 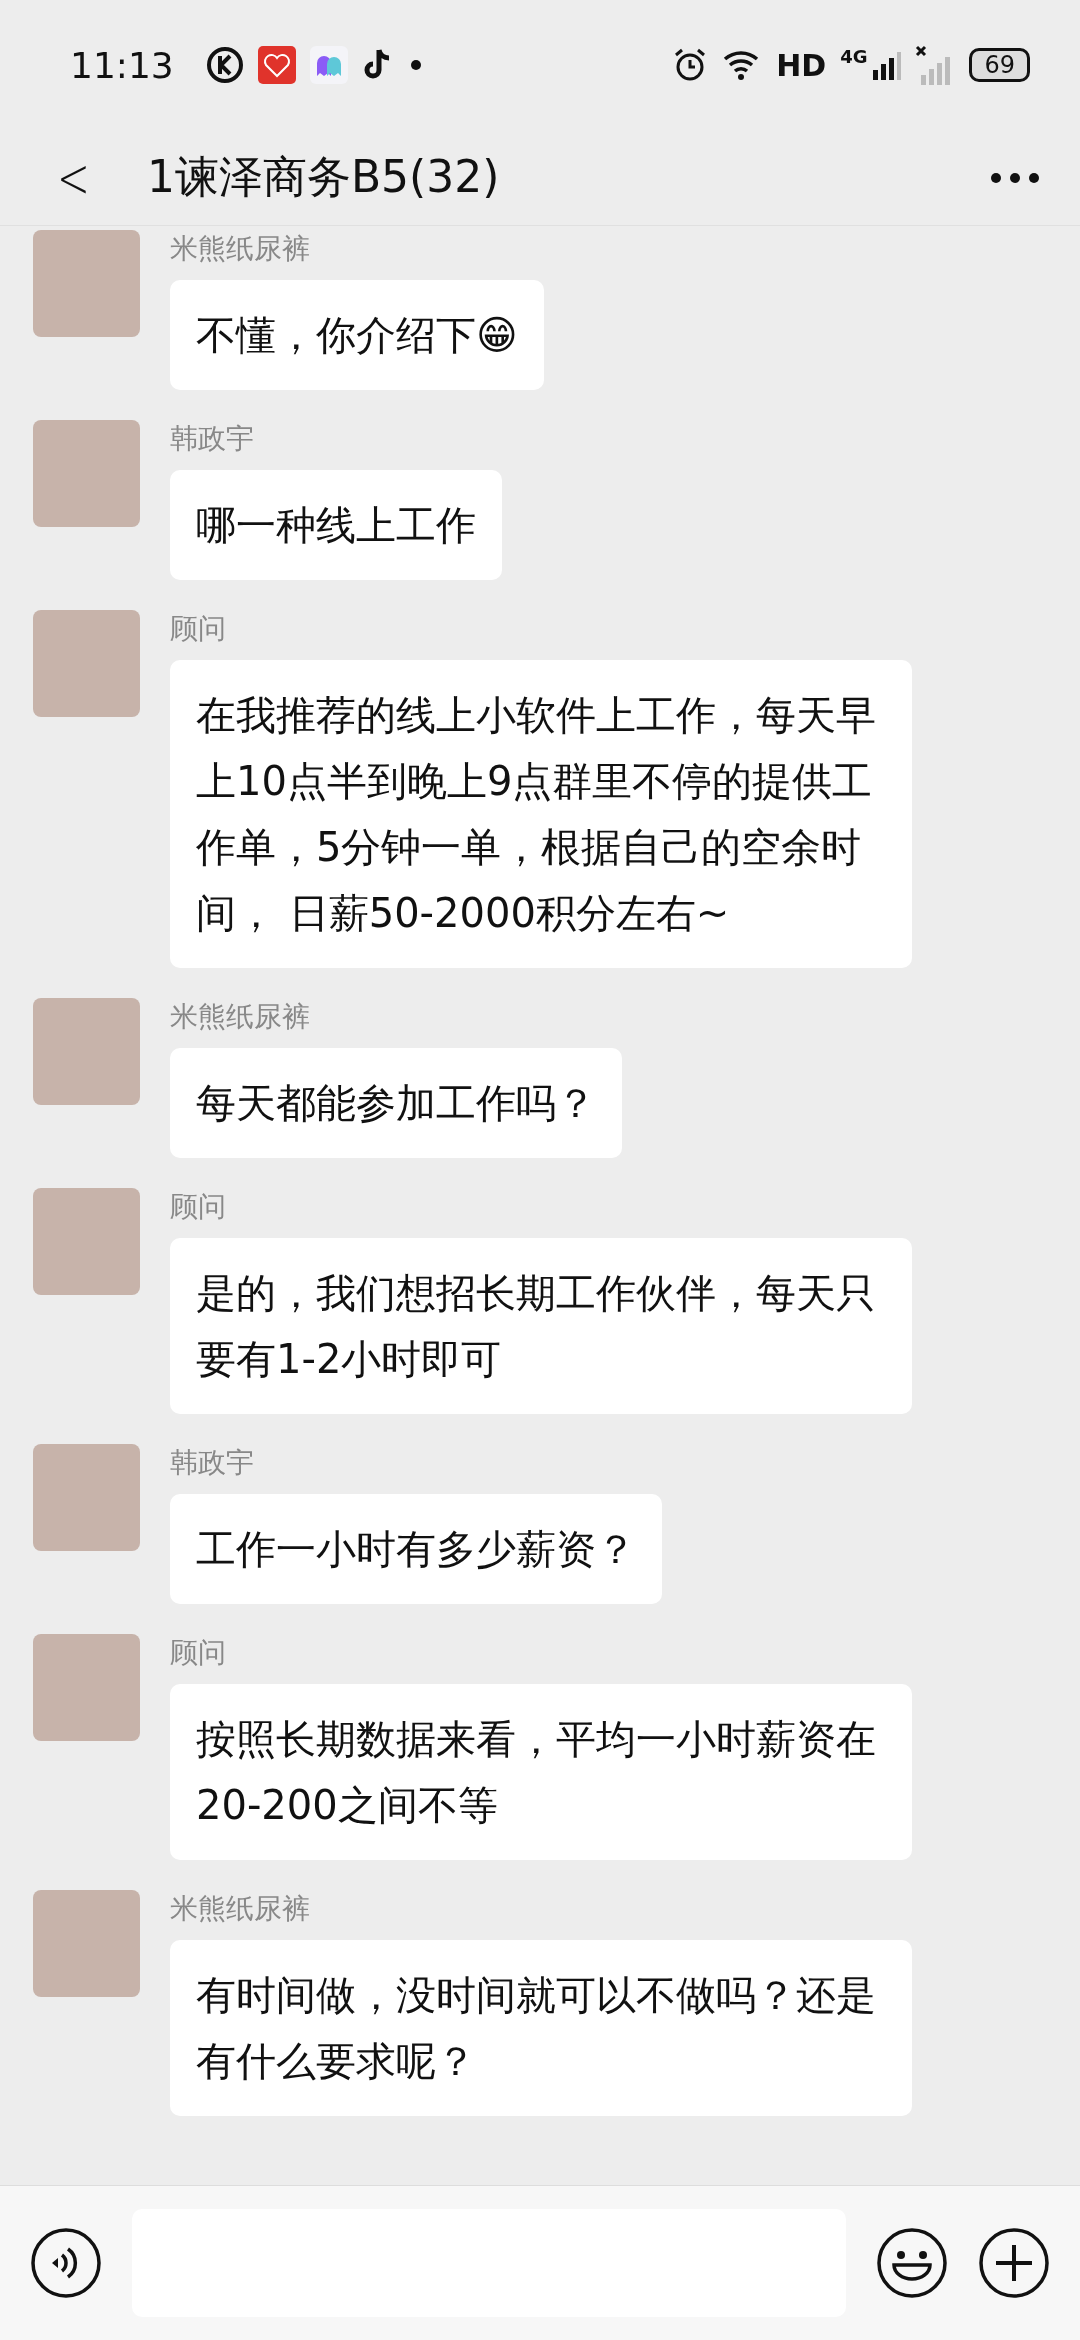 I want to click on message-bubble: 哪一种线上工作, so click(x=336, y=525).